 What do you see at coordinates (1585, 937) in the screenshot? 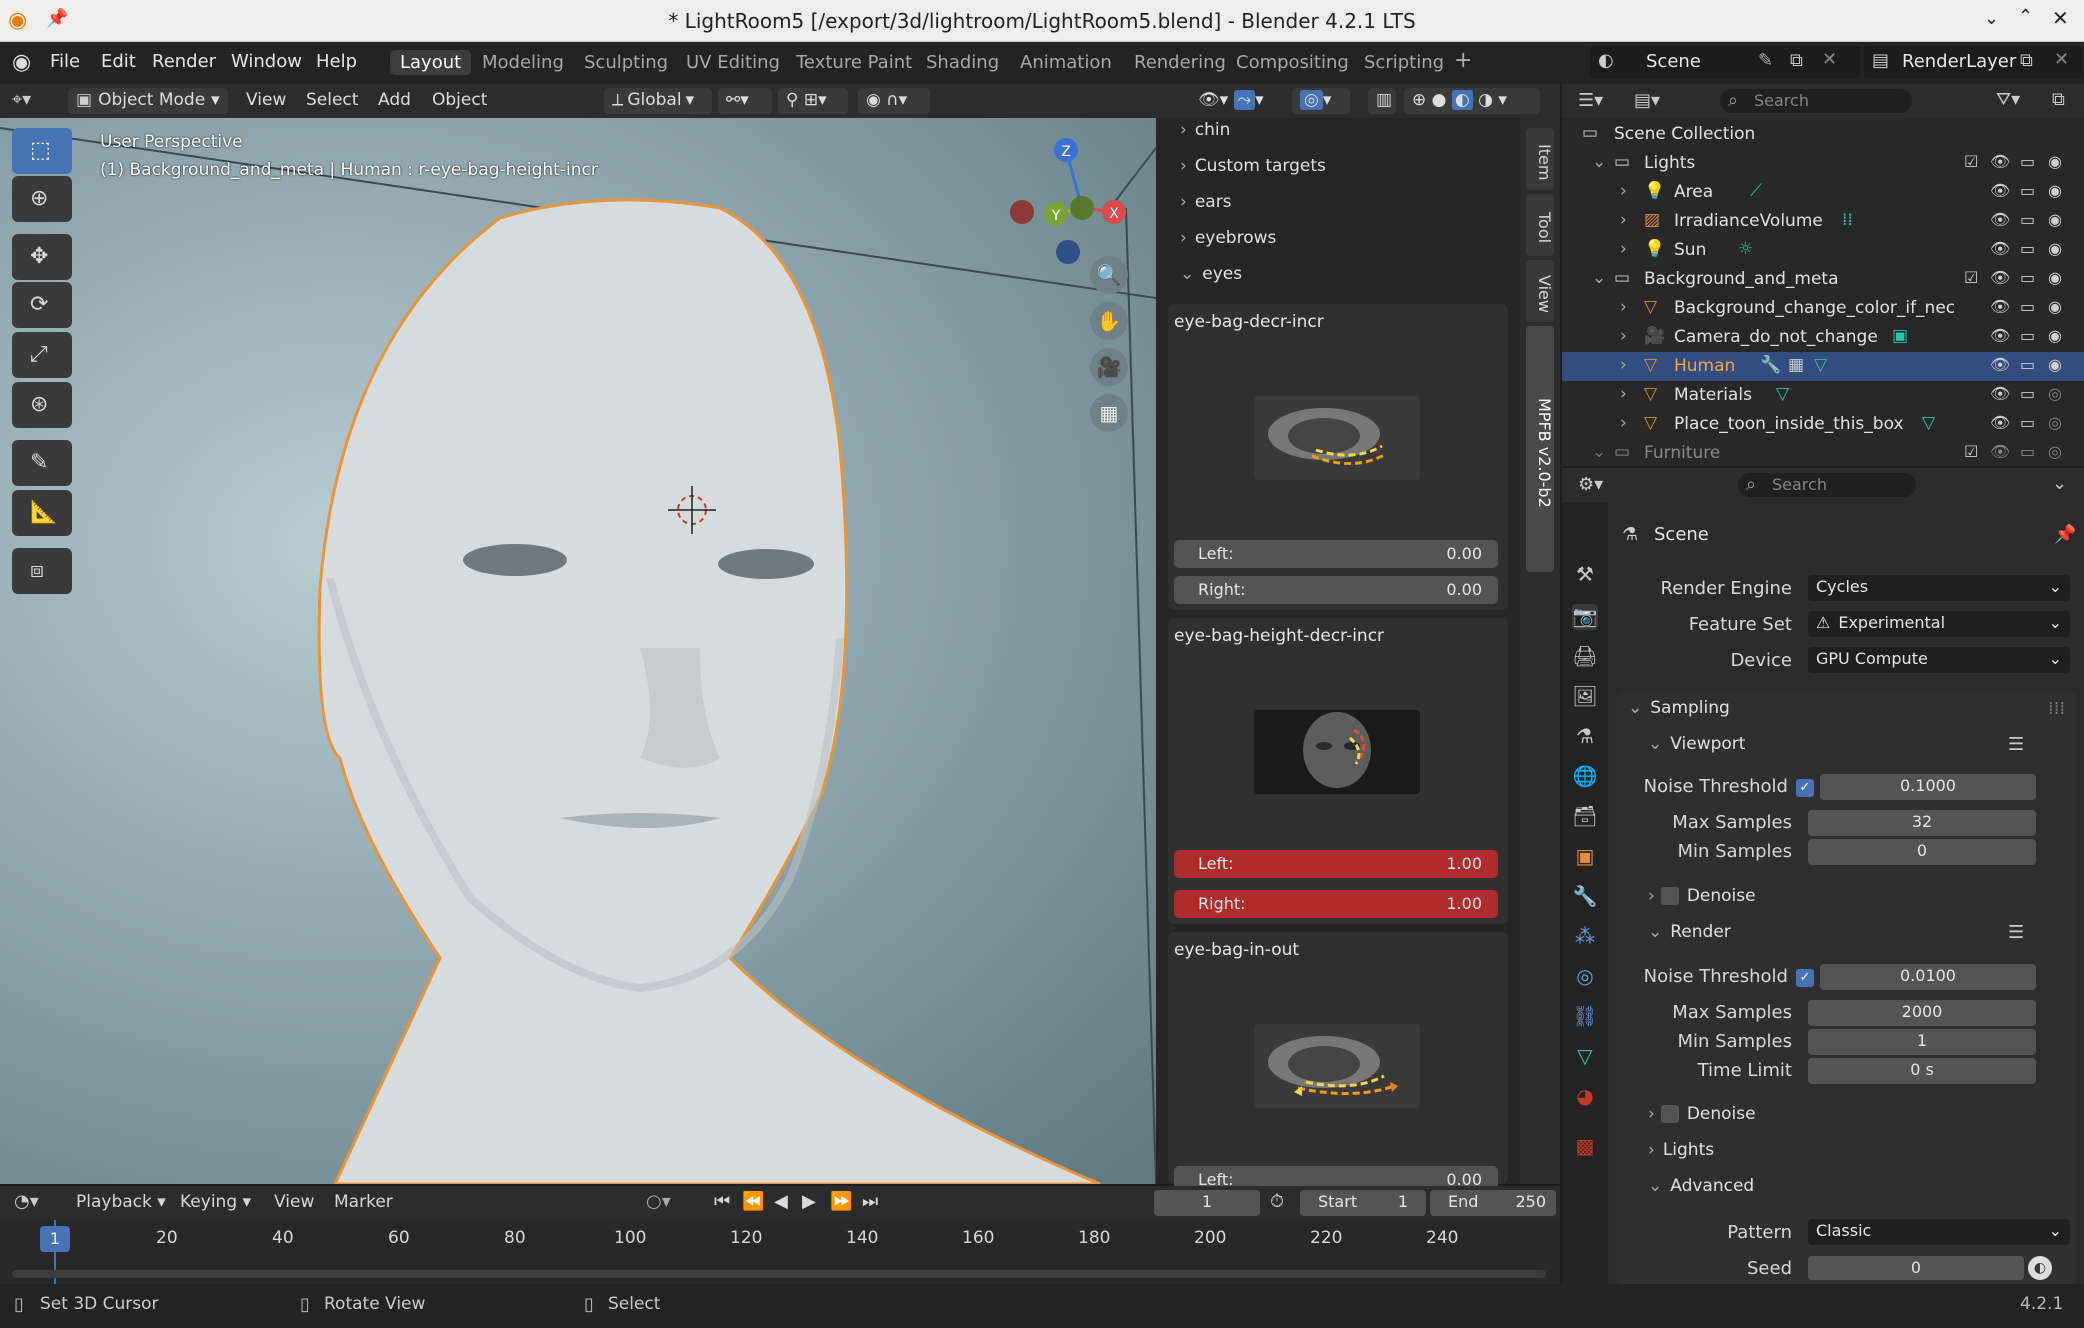
I see `particles-tab-icon: ⁂` at bounding box center [1585, 937].